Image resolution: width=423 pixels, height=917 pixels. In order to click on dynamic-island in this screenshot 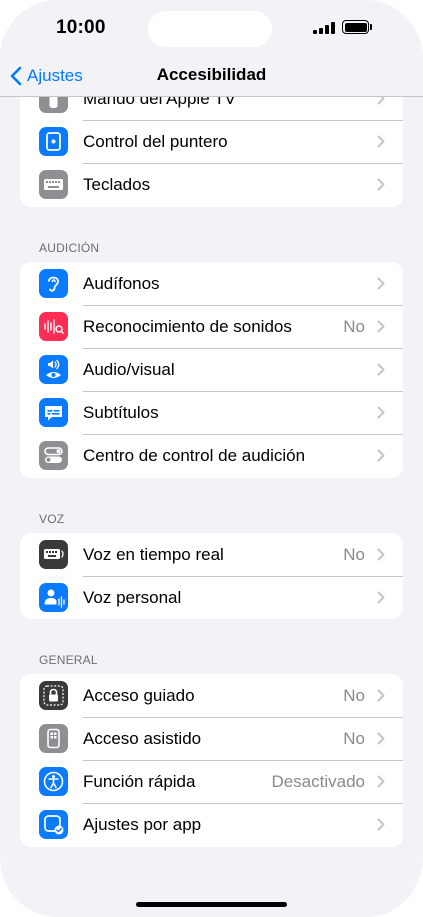, I will do `click(210, 29)`.